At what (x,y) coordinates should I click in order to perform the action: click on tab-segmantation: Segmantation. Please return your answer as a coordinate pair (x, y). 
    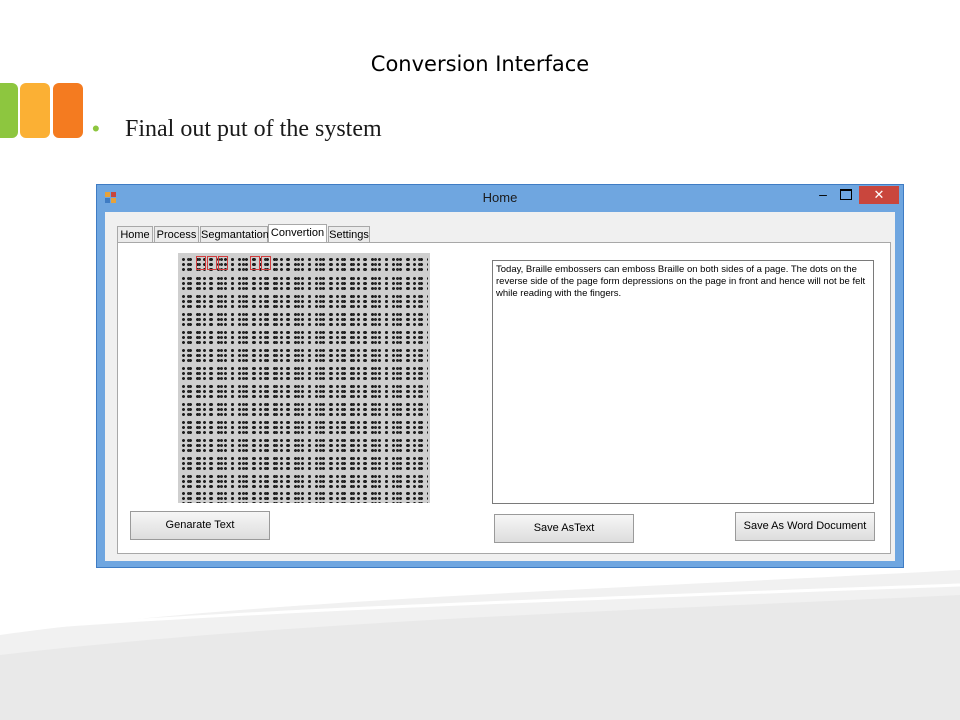
    Looking at the image, I should click on (234, 234).